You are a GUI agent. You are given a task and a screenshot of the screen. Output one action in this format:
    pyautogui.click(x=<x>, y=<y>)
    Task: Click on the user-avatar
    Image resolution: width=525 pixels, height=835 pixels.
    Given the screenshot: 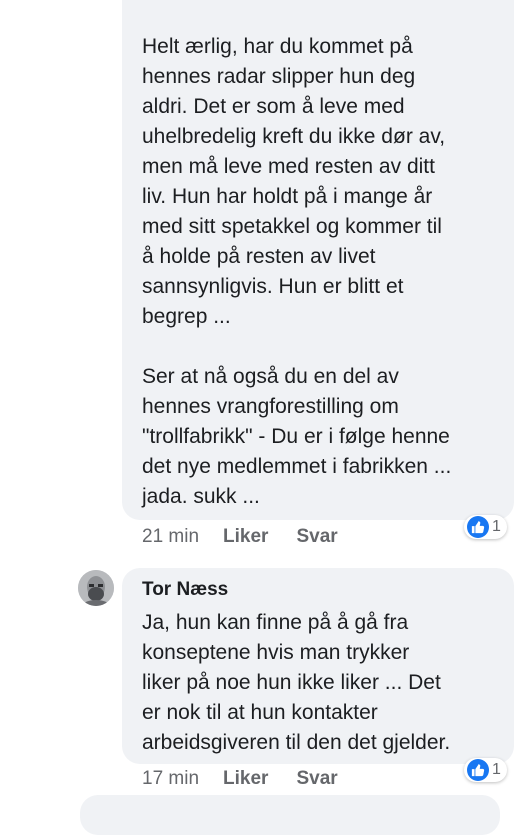 What is the action you would take?
    pyautogui.click(x=96, y=588)
    